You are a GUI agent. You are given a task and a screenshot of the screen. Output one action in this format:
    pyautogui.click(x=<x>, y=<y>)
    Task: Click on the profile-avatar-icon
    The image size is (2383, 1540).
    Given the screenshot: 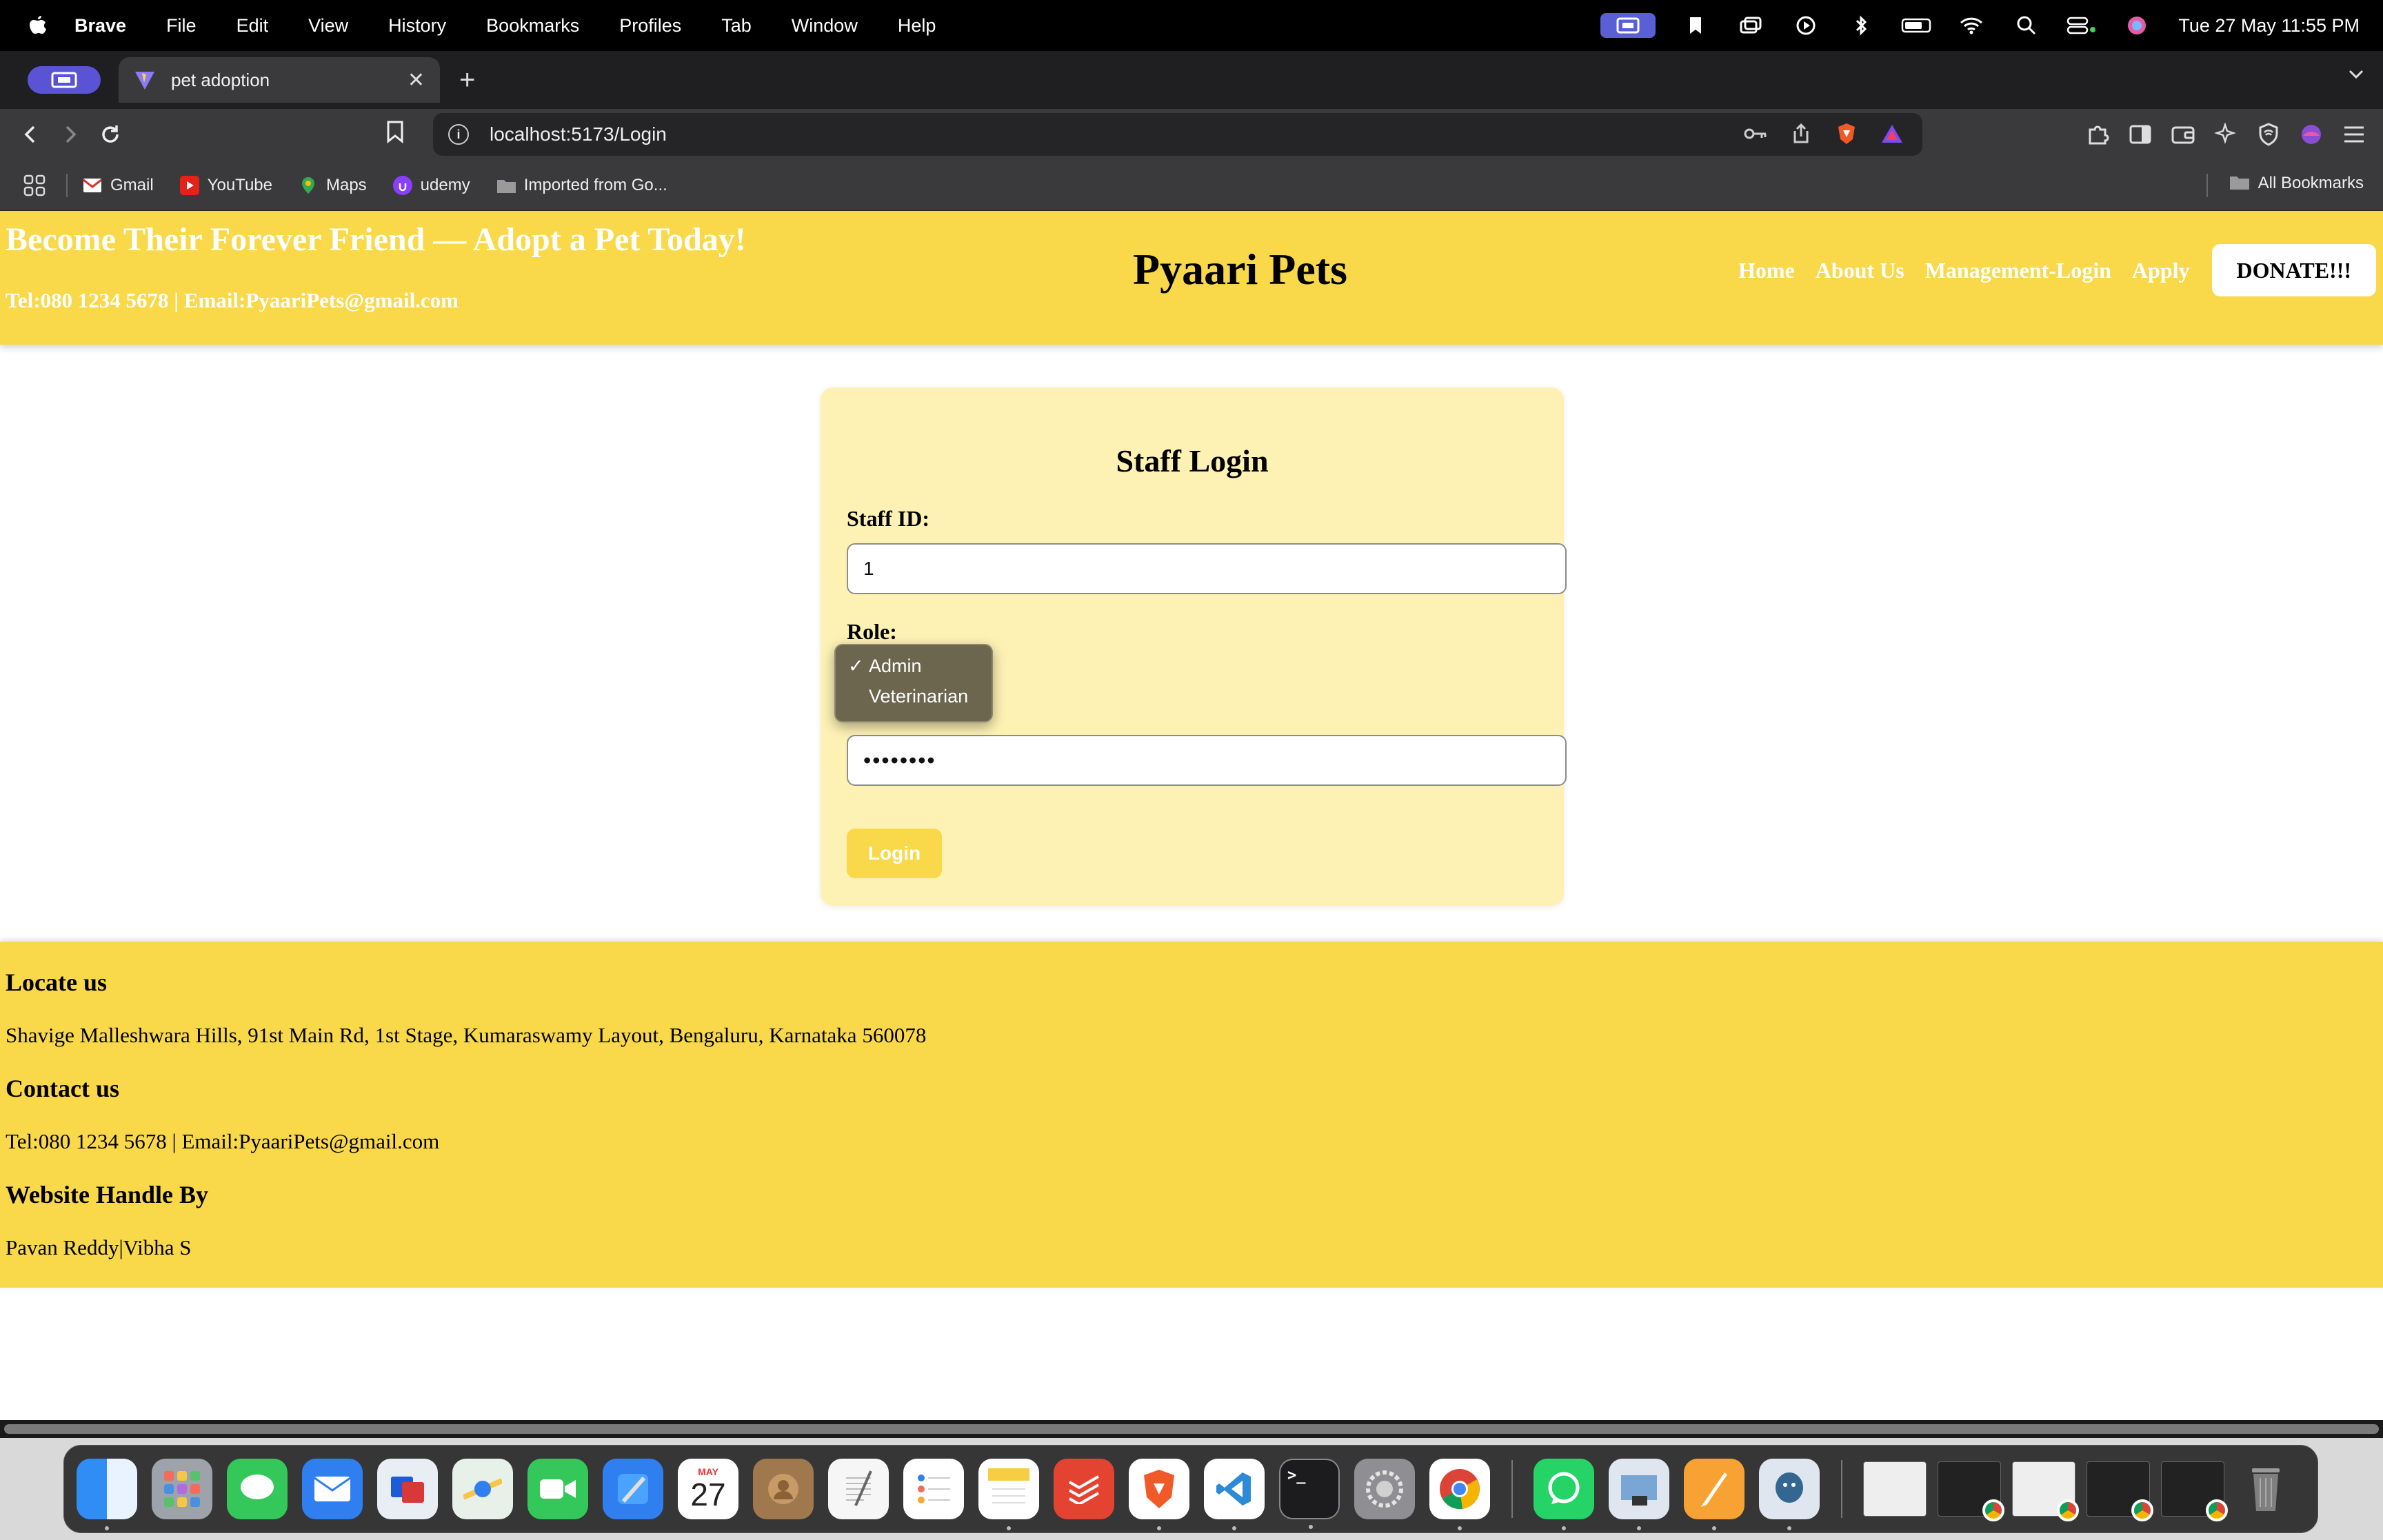 What is the action you would take?
    pyautogui.click(x=2311, y=134)
    